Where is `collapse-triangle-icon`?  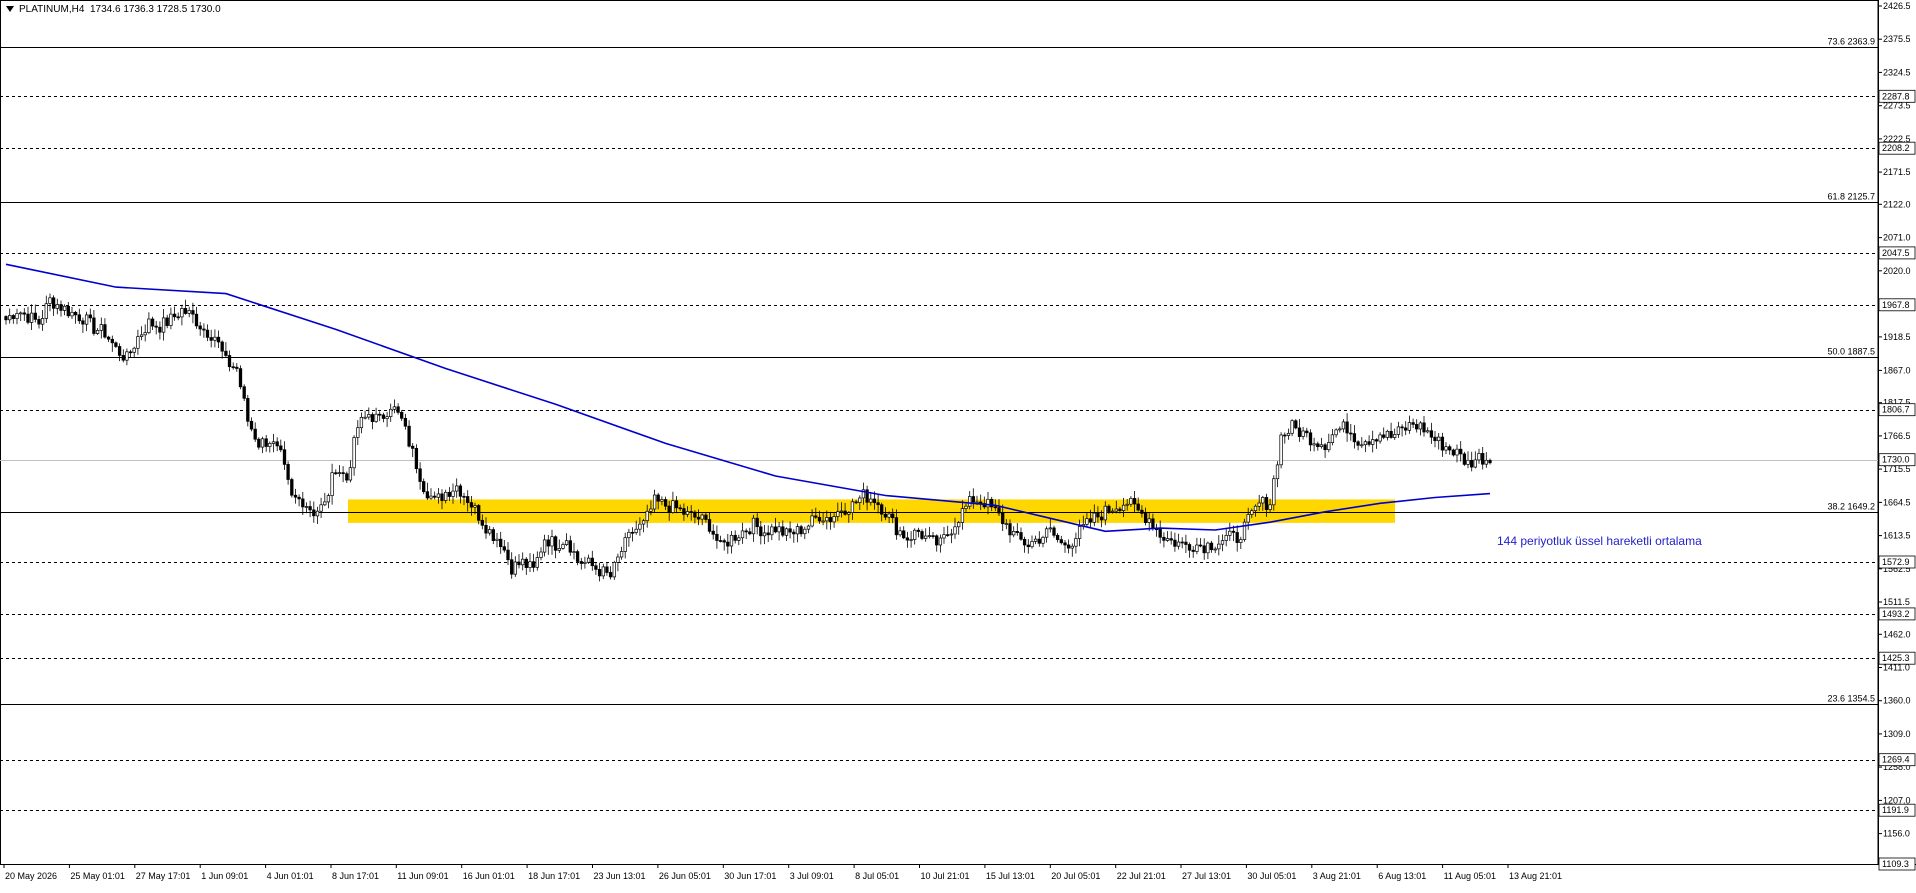
collapse-triangle-icon is located at coordinates (10, 9).